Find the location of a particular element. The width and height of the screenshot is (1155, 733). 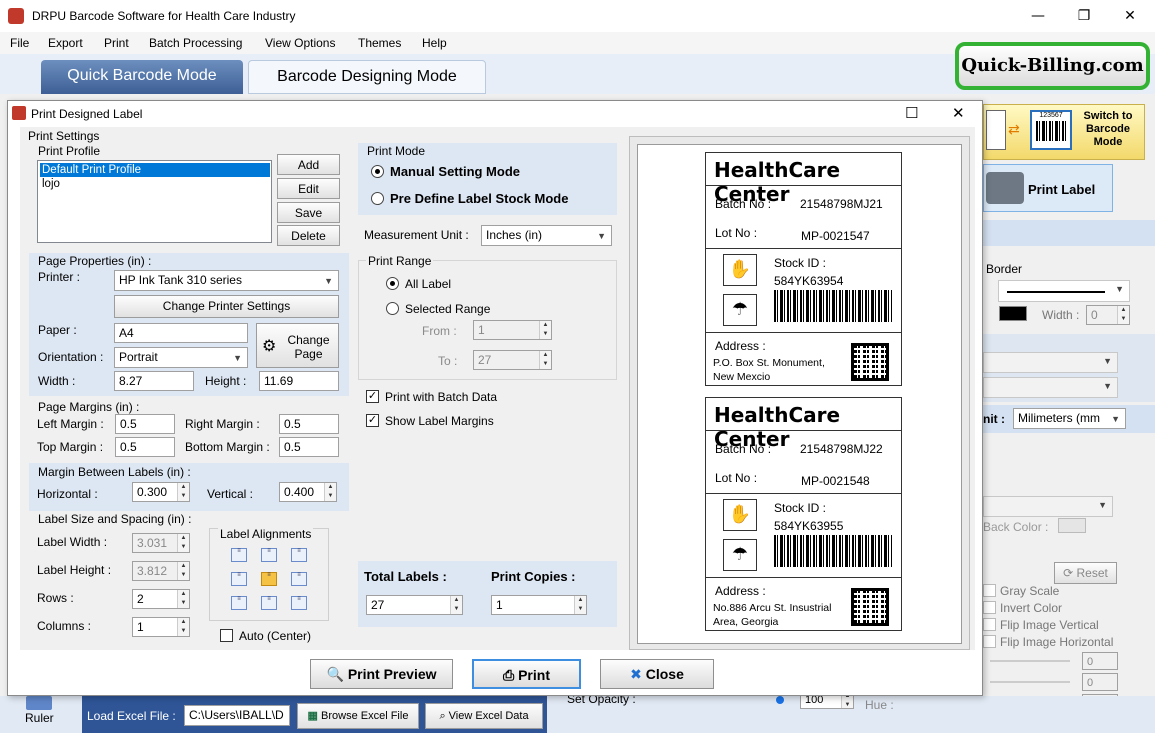

paper-input: A4 is located at coordinates (181, 333).